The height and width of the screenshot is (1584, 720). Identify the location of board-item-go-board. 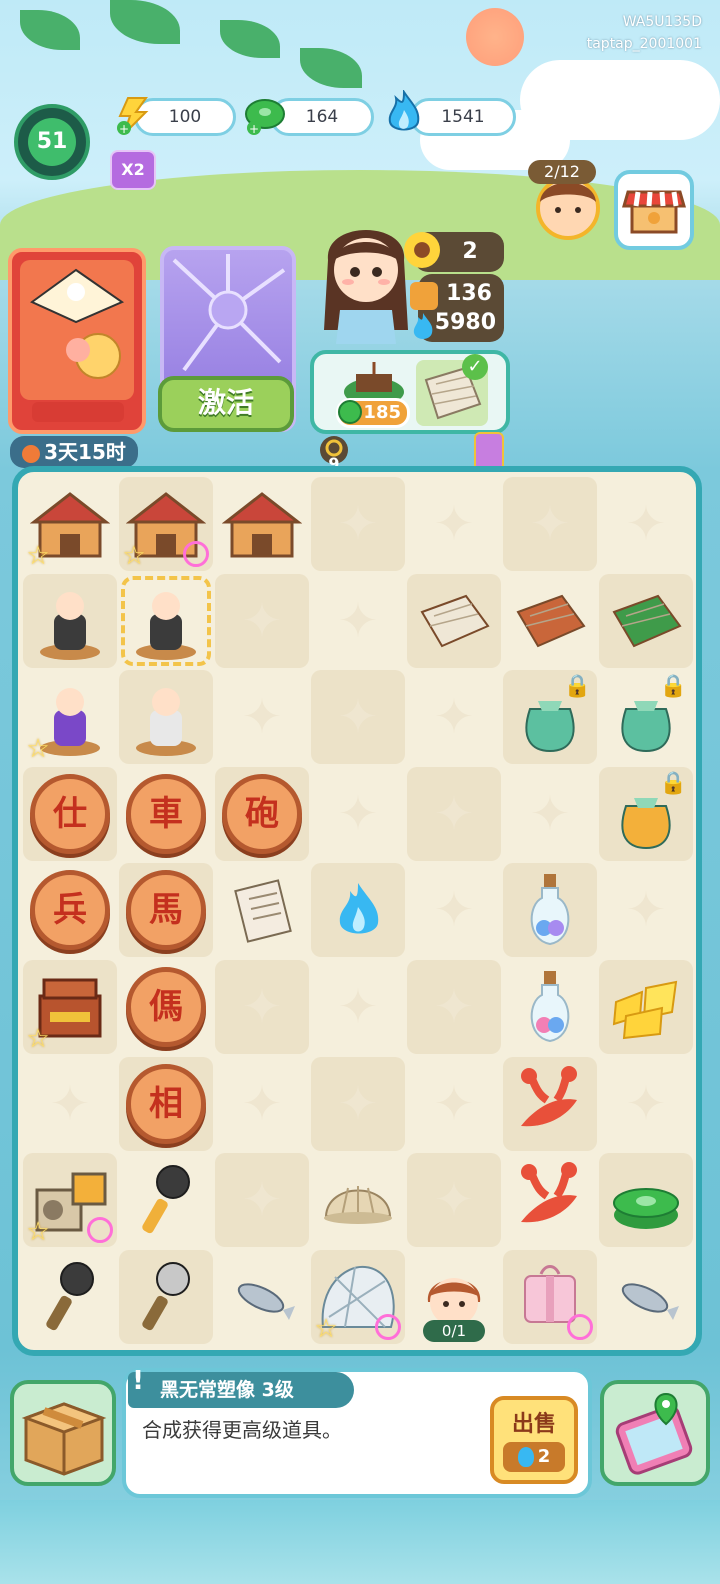
(454, 621).